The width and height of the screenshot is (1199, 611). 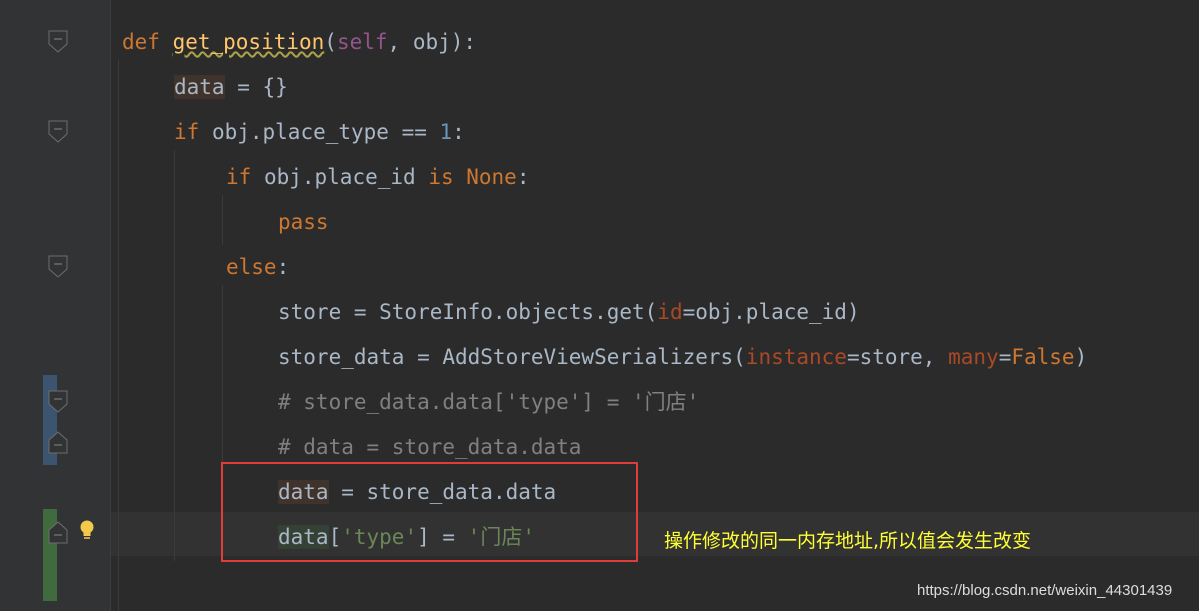 I want to click on code-token: =store,, so click(x=897, y=357).